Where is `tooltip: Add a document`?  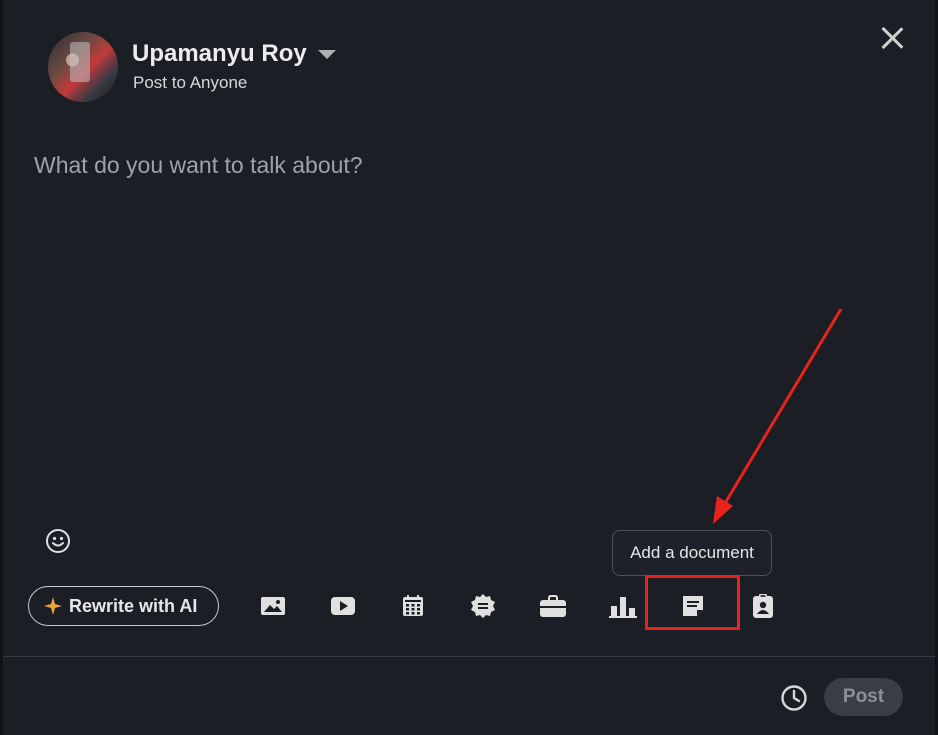
tooltip: Add a document is located at coordinates (692, 553).